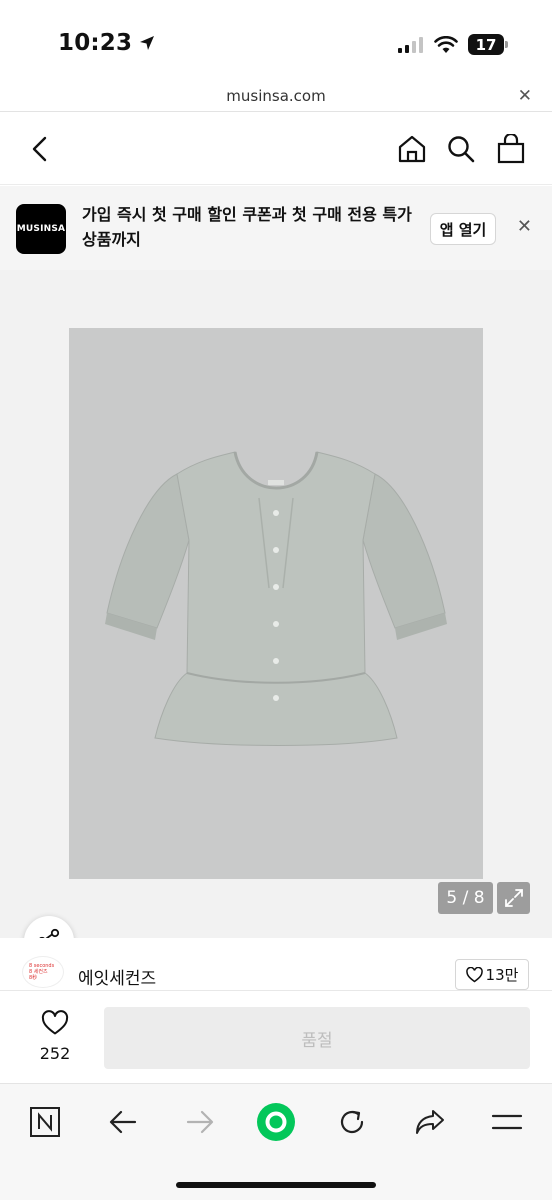 This screenshot has height=1200, width=552. I want to click on back-button, so click(40, 149).